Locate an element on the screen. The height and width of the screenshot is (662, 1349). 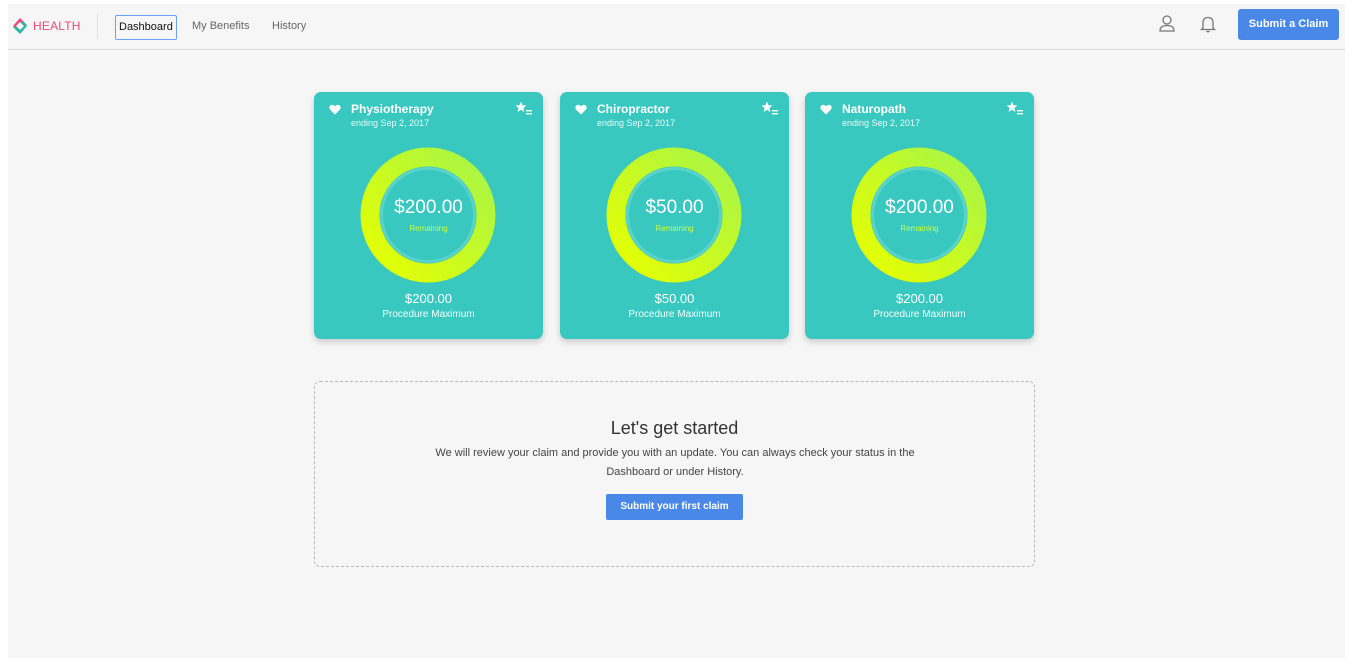
card-title: Physiotherapy is located at coordinates (392, 109).